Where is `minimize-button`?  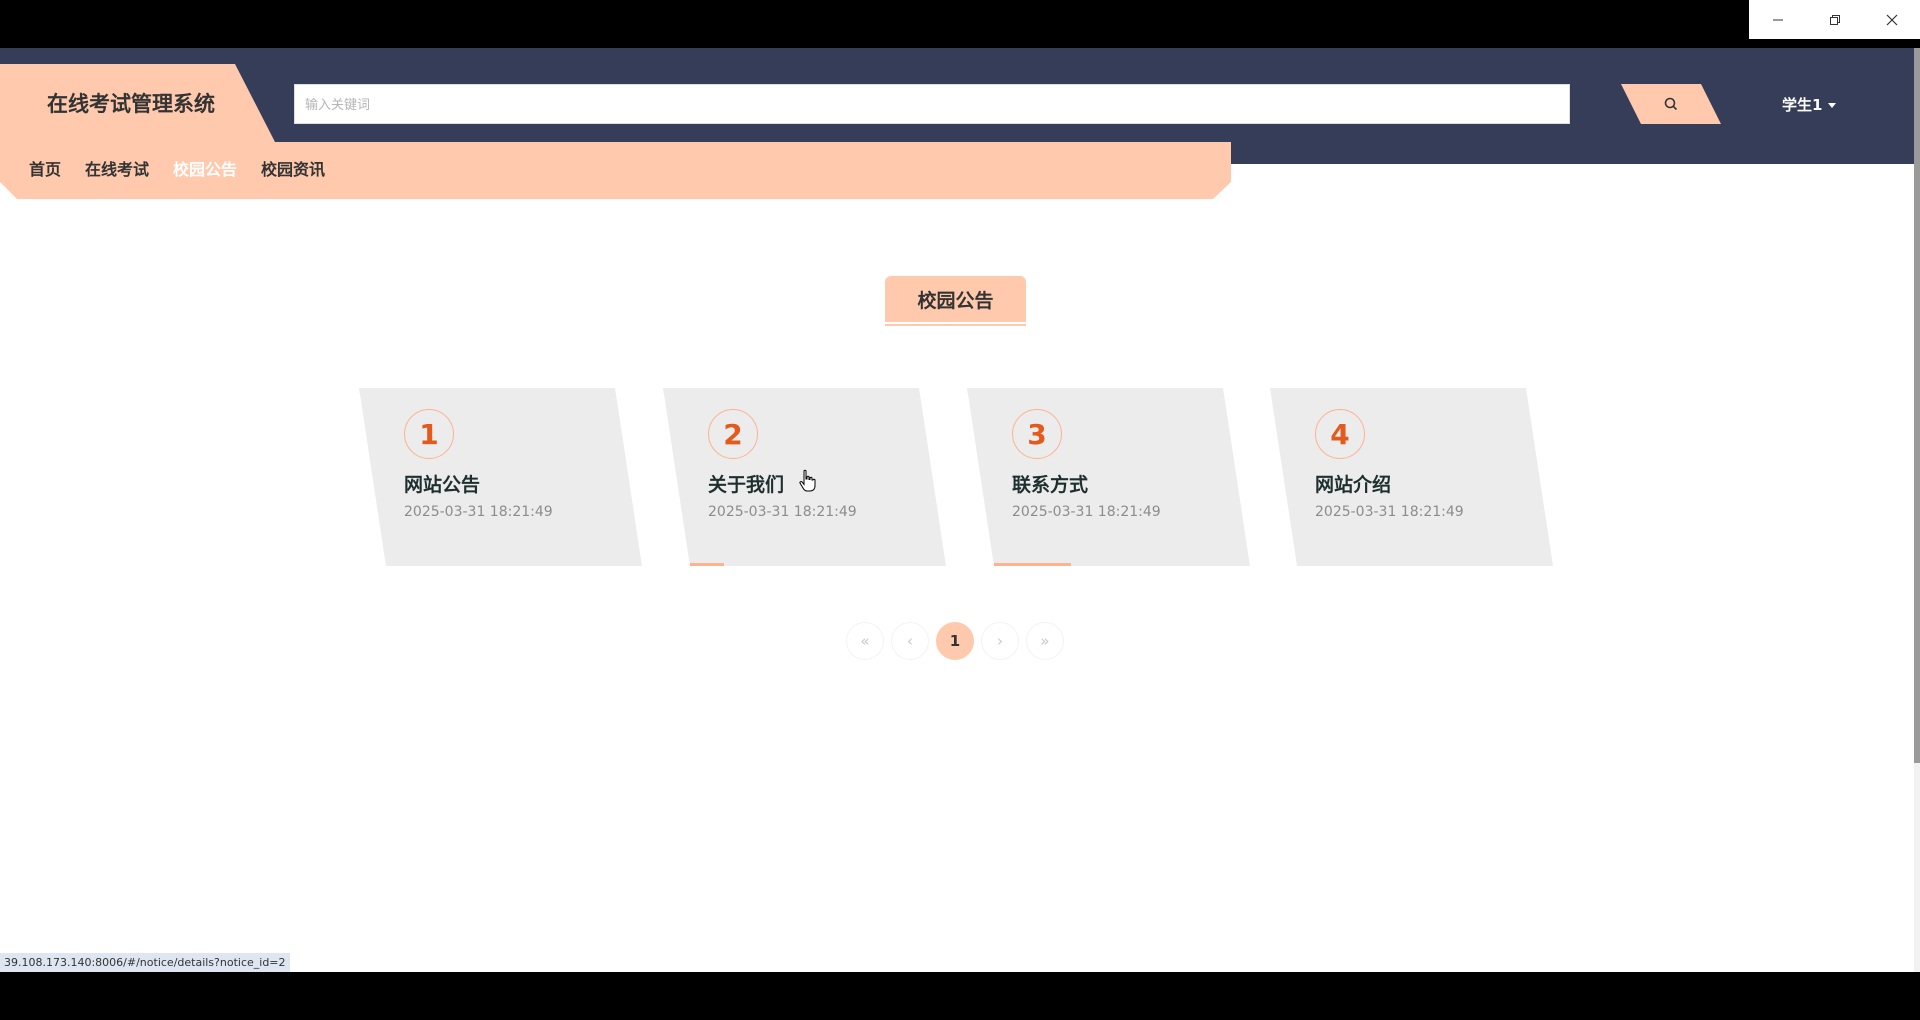
minimize-button is located at coordinates (1777, 19).